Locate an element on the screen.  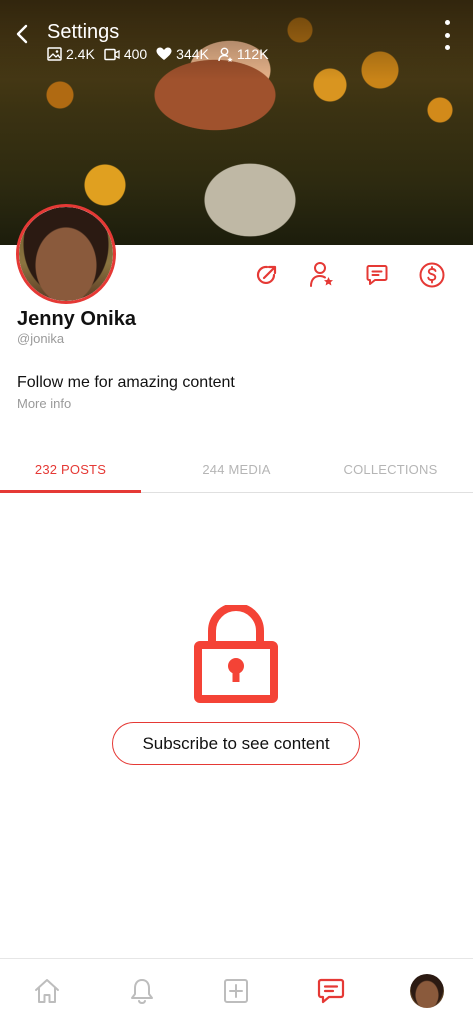
profile-avatar is located at coordinates (66, 254).